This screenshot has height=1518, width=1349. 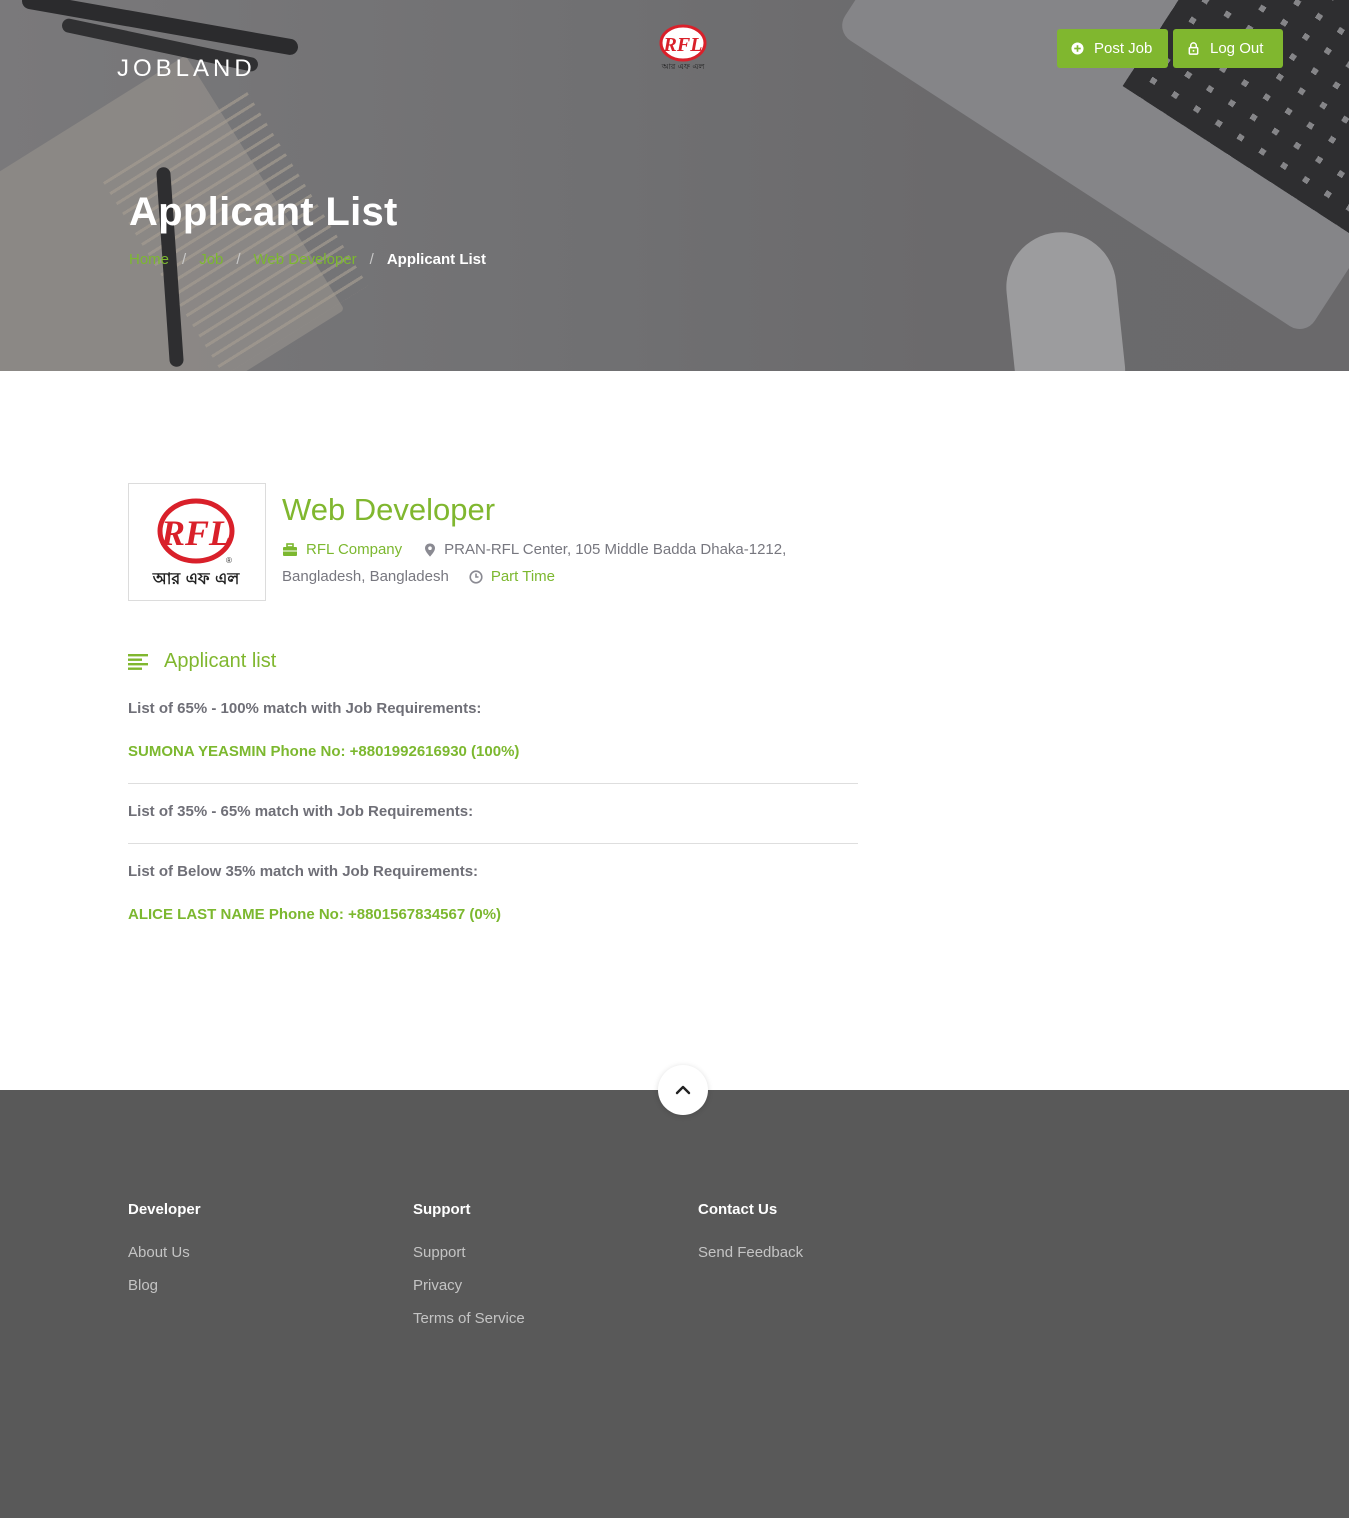 I want to click on company-logo: RFL ® আর এফ এল, so click(x=197, y=542).